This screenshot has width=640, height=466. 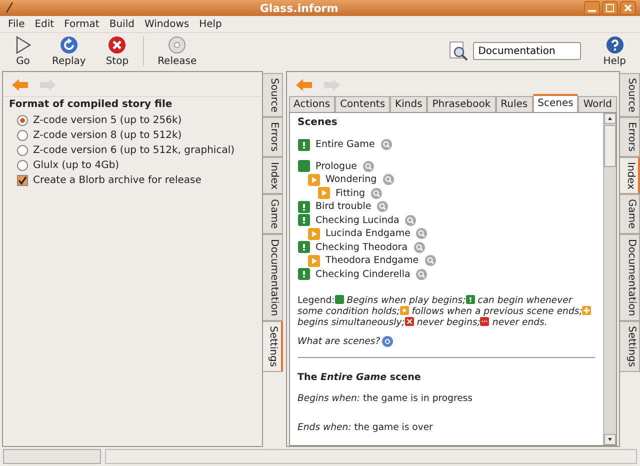 What do you see at coordinates (117, 180) in the screenshot?
I see `option-label: Create a Blorb archive for release` at bounding box center [117, 180].